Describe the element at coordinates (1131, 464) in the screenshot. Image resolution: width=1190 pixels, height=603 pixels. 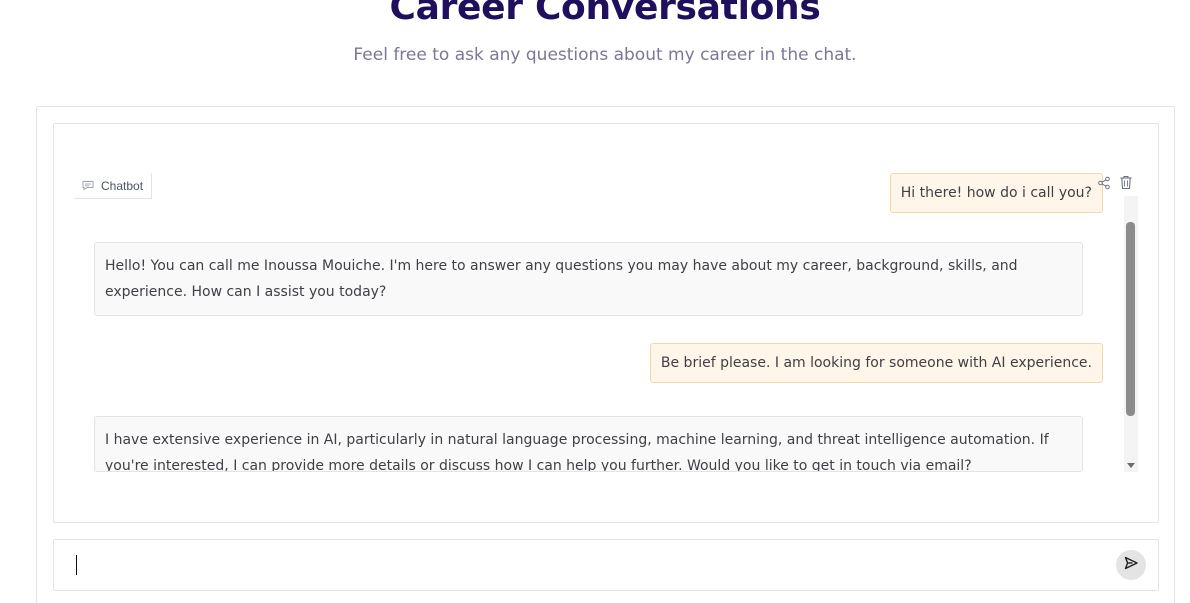
I see `scroll-down-icon` at that location.